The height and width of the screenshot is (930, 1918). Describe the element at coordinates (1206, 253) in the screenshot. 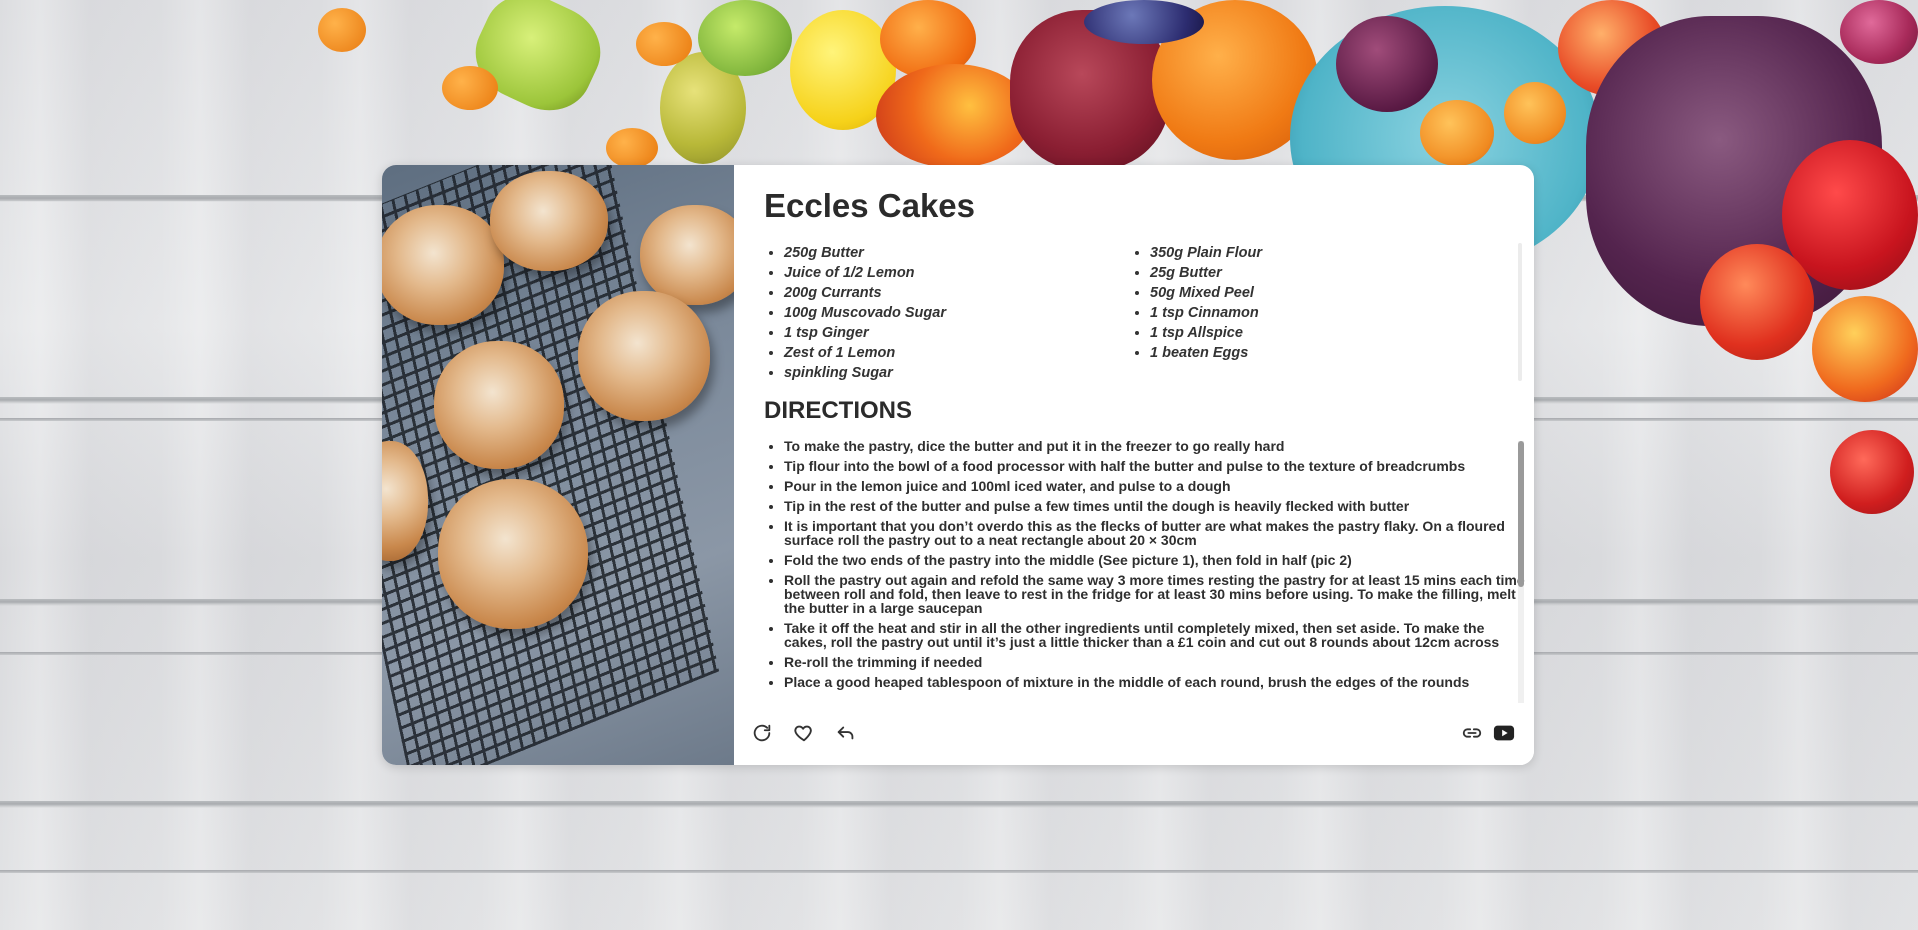

I see `ingredient-item: 350g Plain Flour` at that location.